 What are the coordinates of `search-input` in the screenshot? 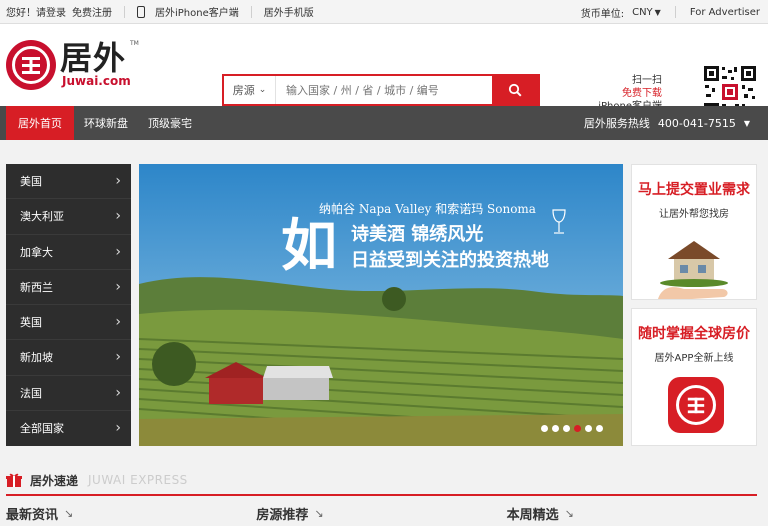 It's located at (384, 90).